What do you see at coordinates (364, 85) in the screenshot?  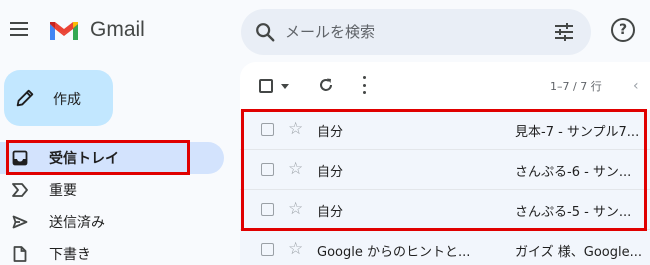 I see `more-options-icon` at bounding box center [364, 85].